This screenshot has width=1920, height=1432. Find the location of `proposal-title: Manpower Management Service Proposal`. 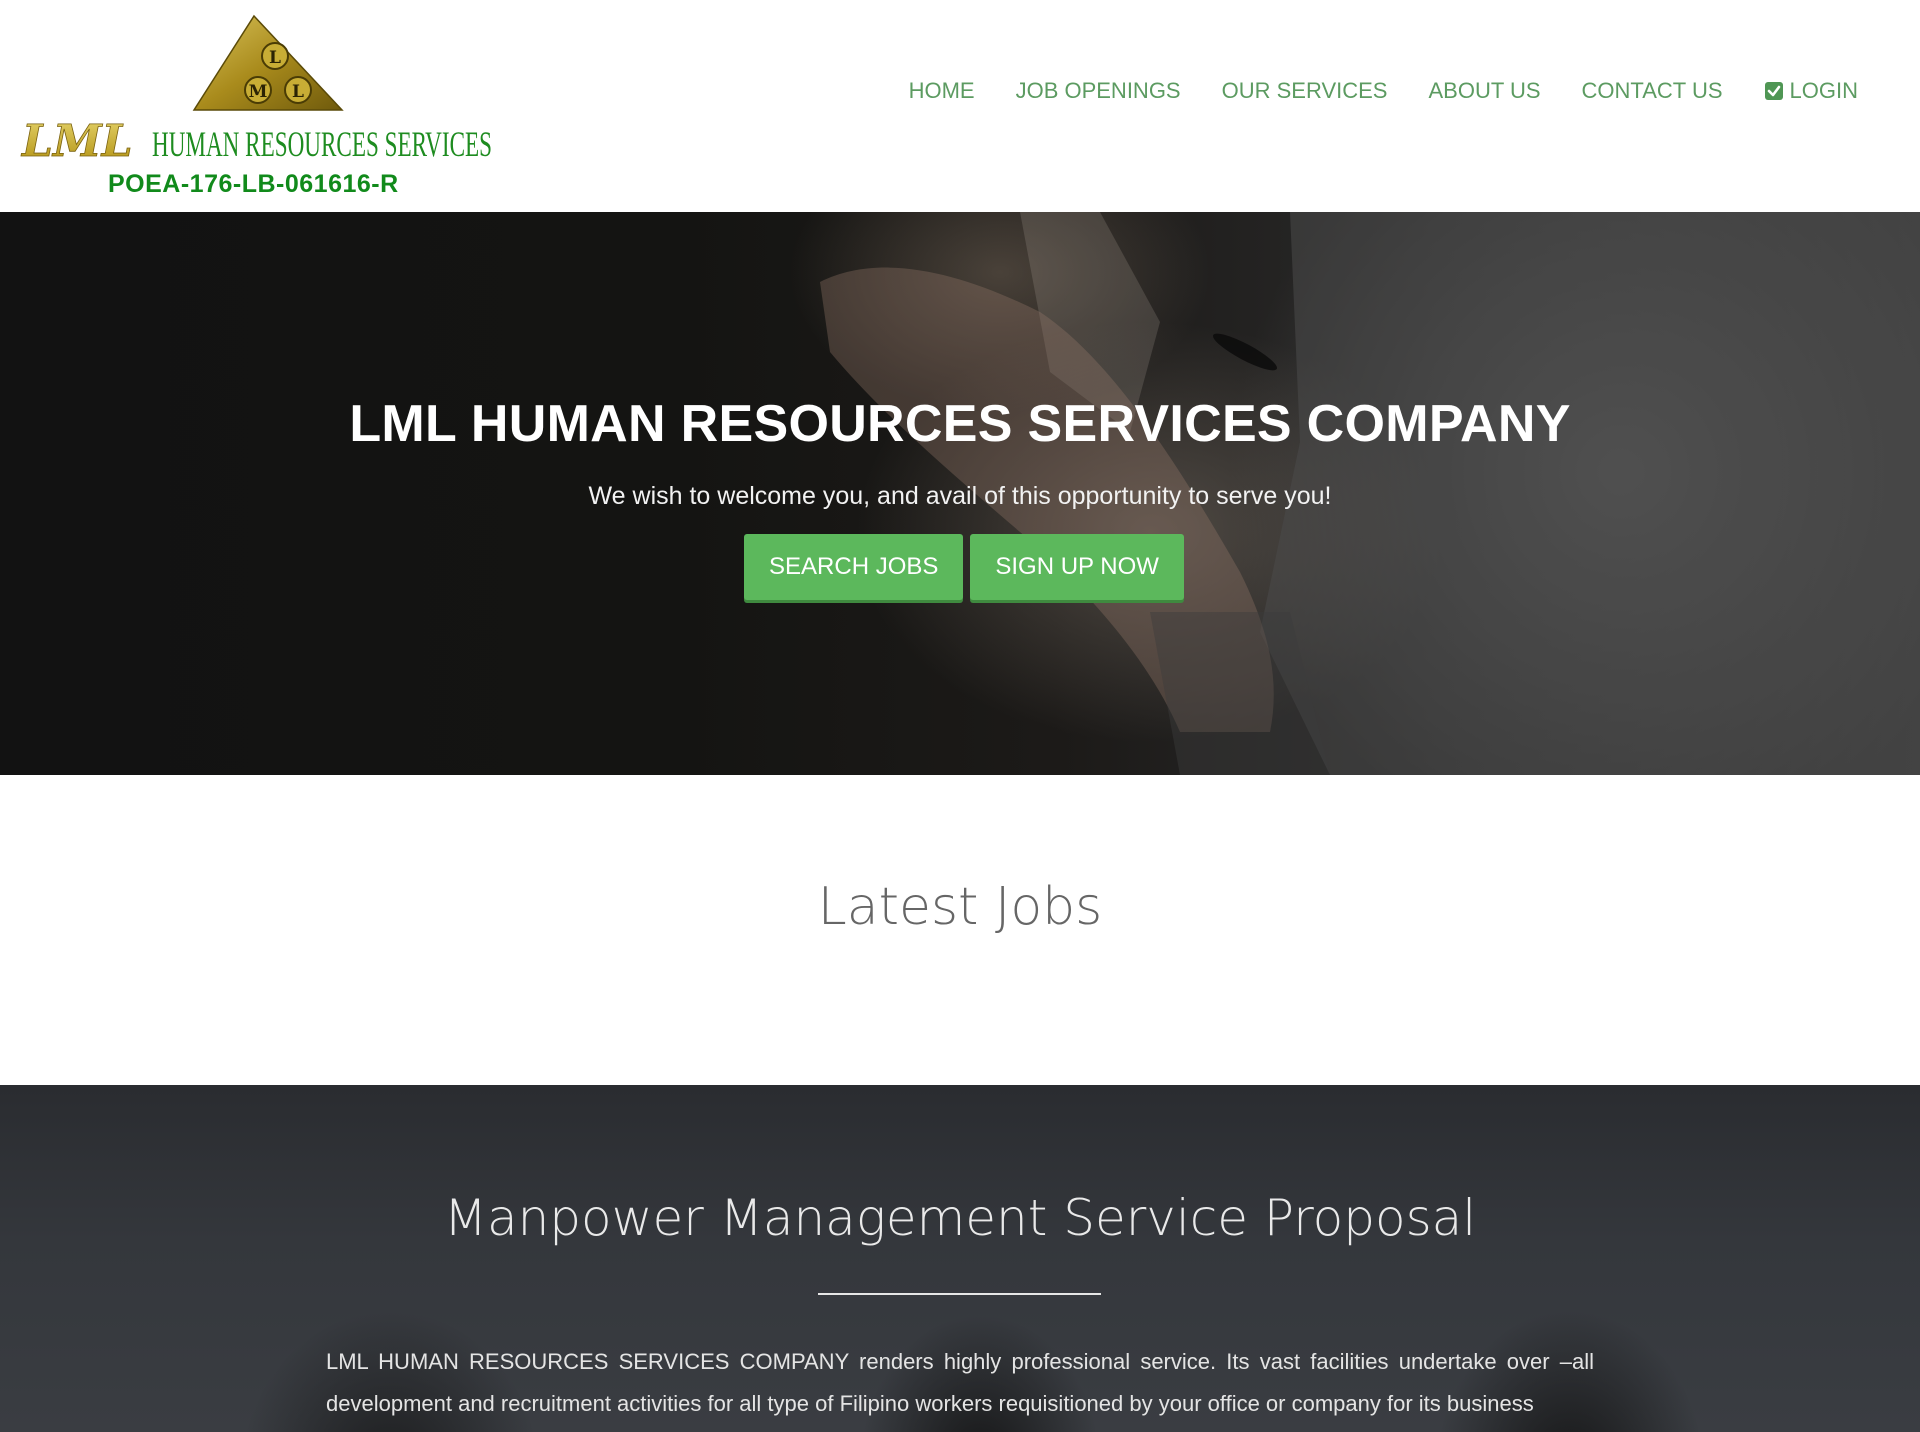

proposal-title: Manpower Management Service Proposal is located at coordinates (960, 1218).